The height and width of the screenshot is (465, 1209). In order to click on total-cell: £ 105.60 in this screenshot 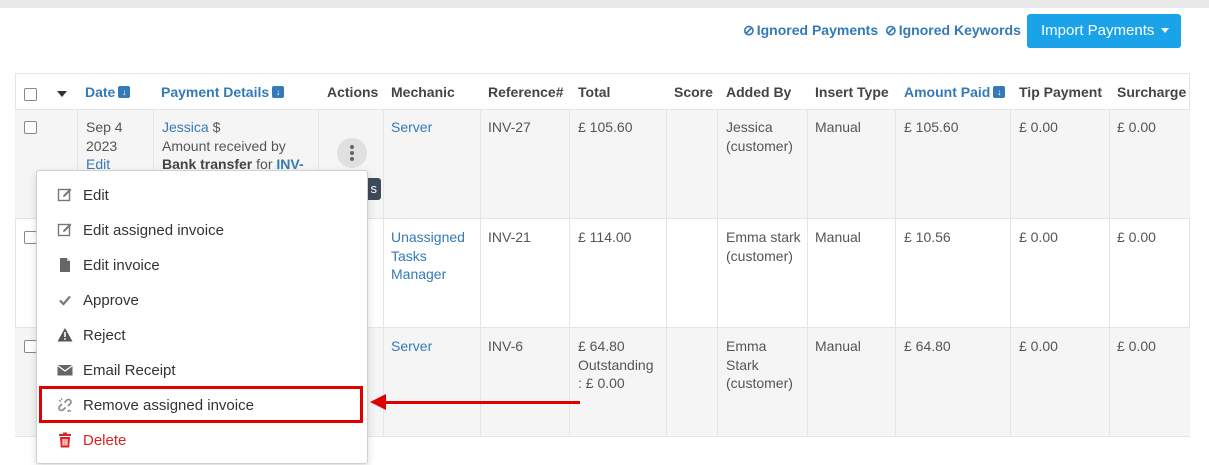, I will do `click(605, 127)`.